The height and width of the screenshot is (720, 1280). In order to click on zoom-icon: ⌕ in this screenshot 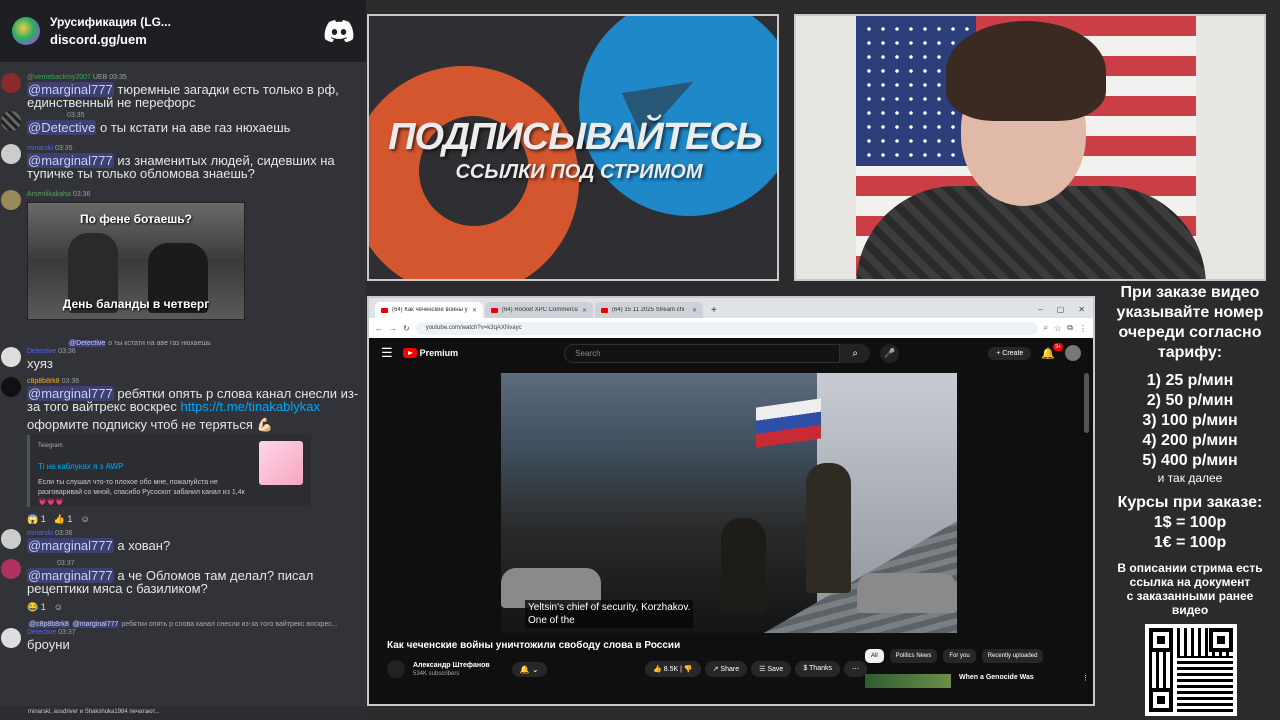, I will do `click(1046, 328)`.